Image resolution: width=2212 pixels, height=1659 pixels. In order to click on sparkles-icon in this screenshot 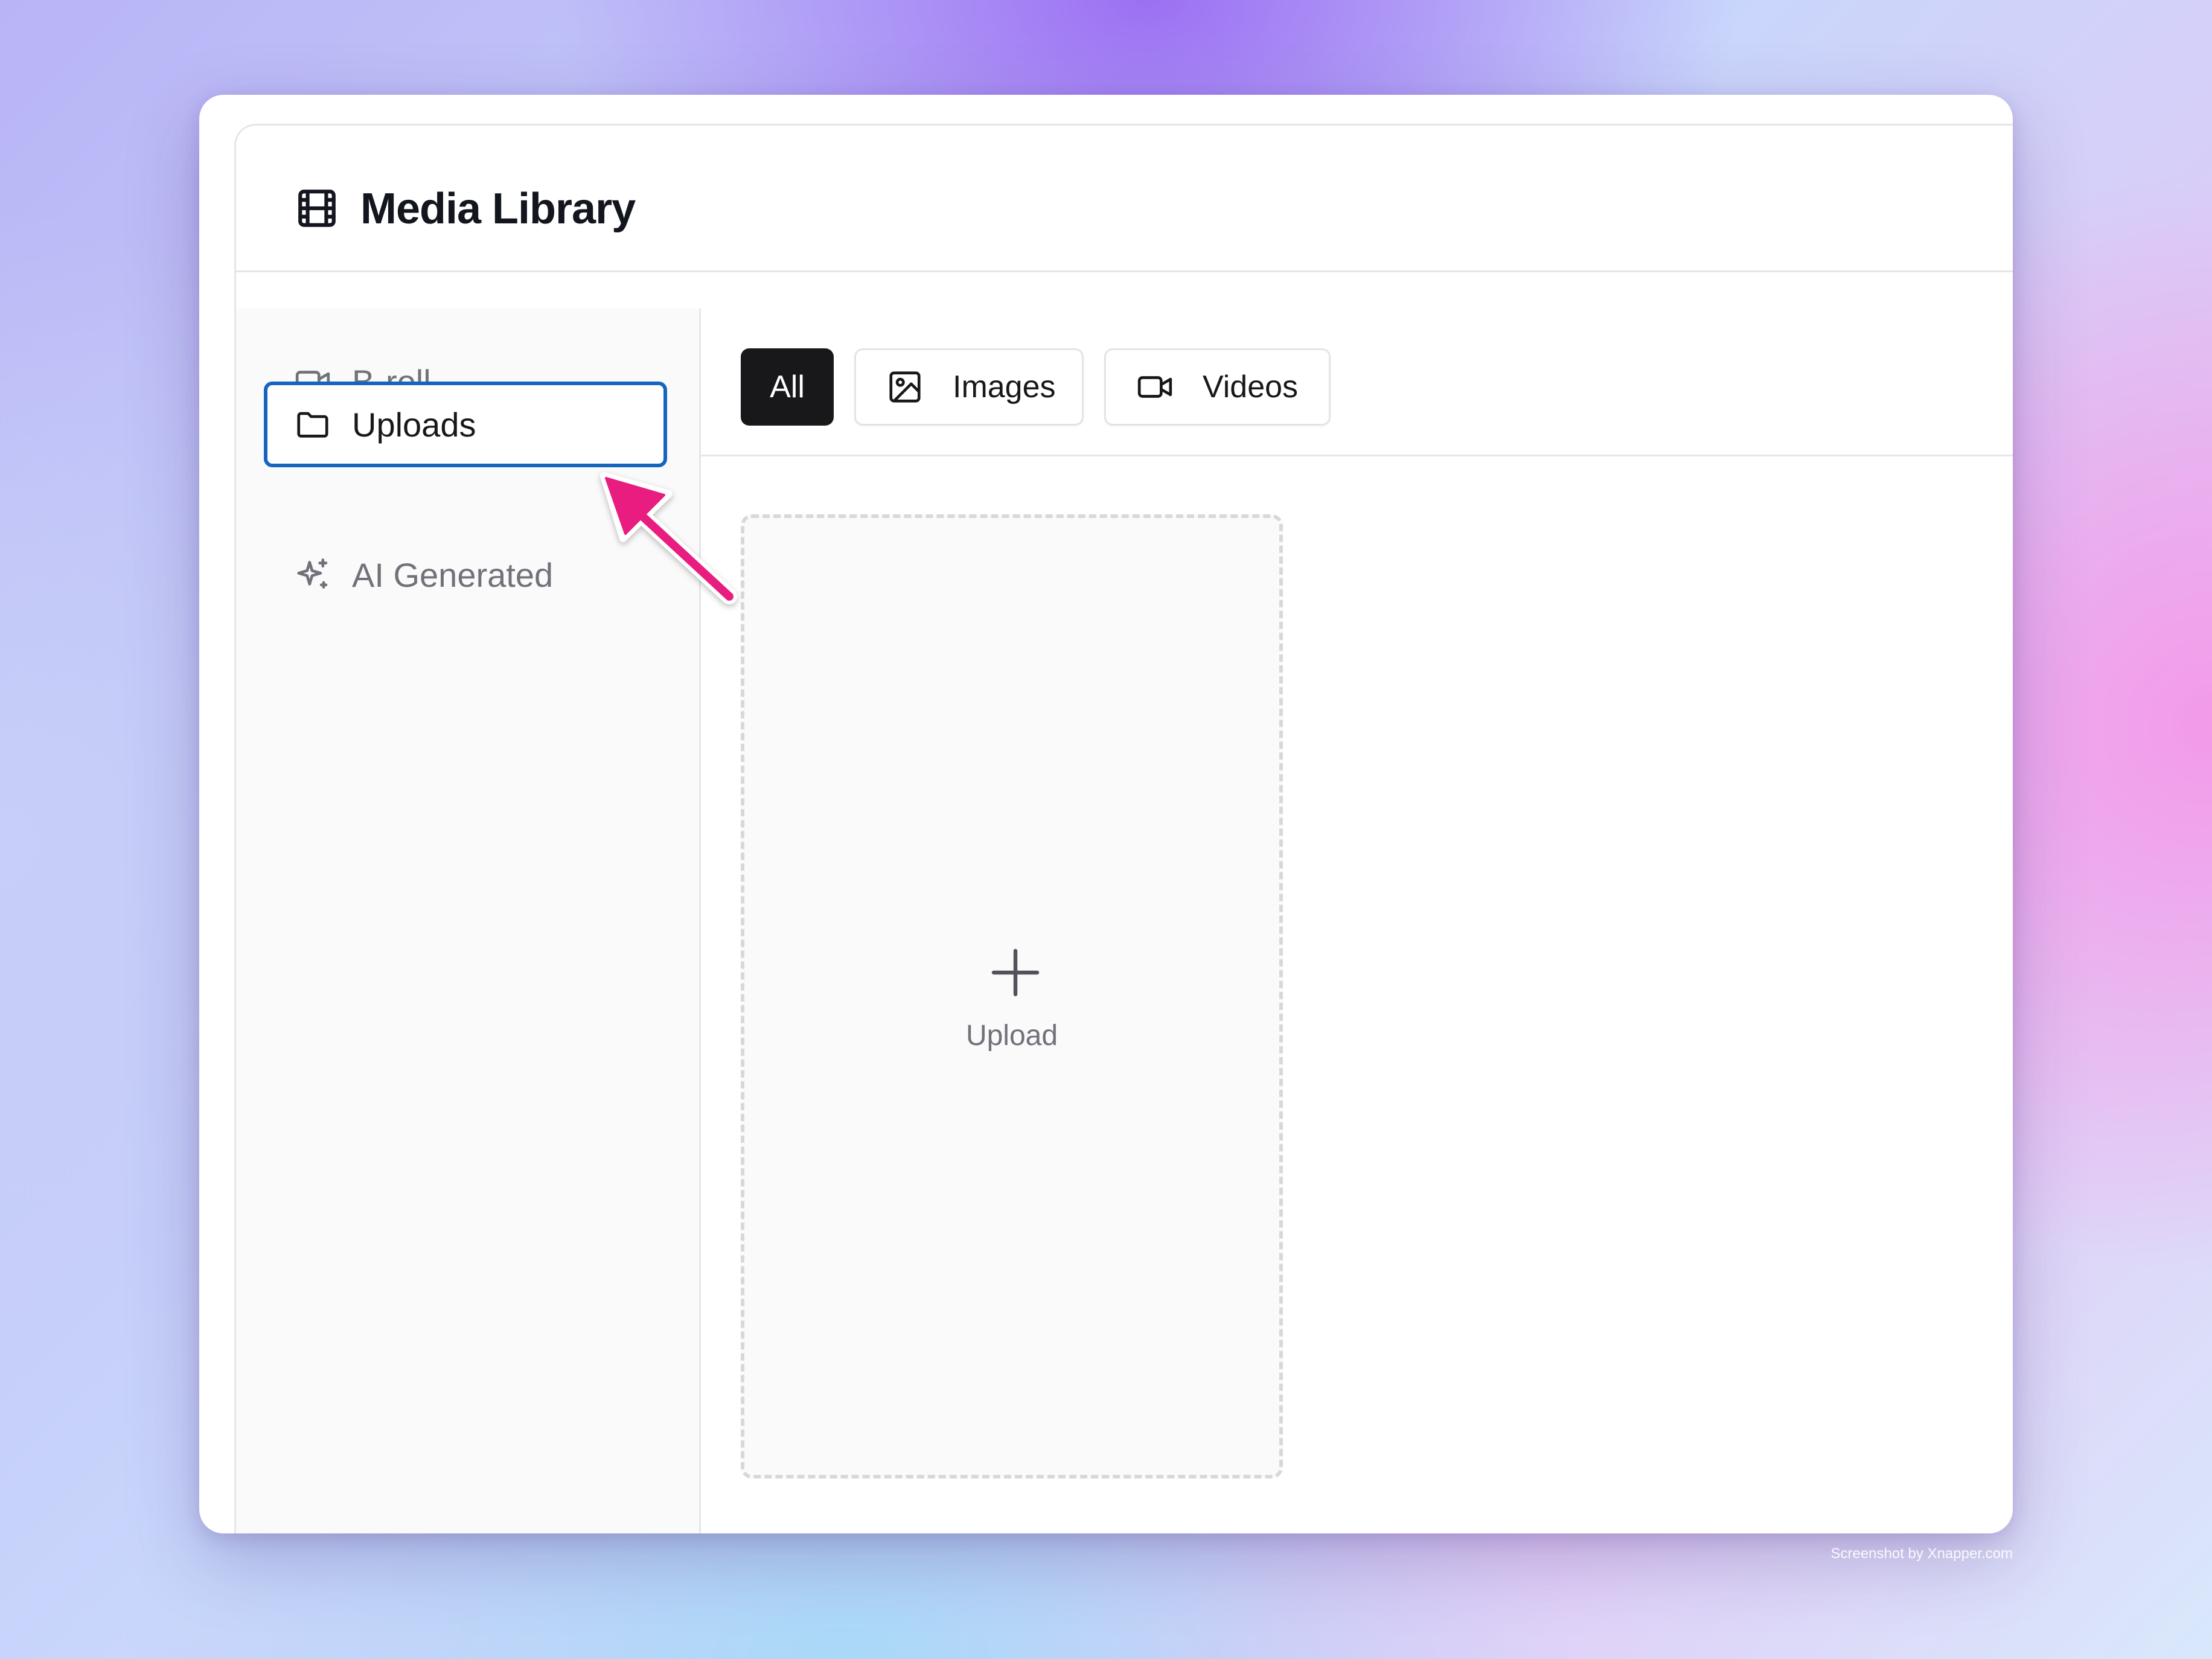, I will do `click(312, 573)`.